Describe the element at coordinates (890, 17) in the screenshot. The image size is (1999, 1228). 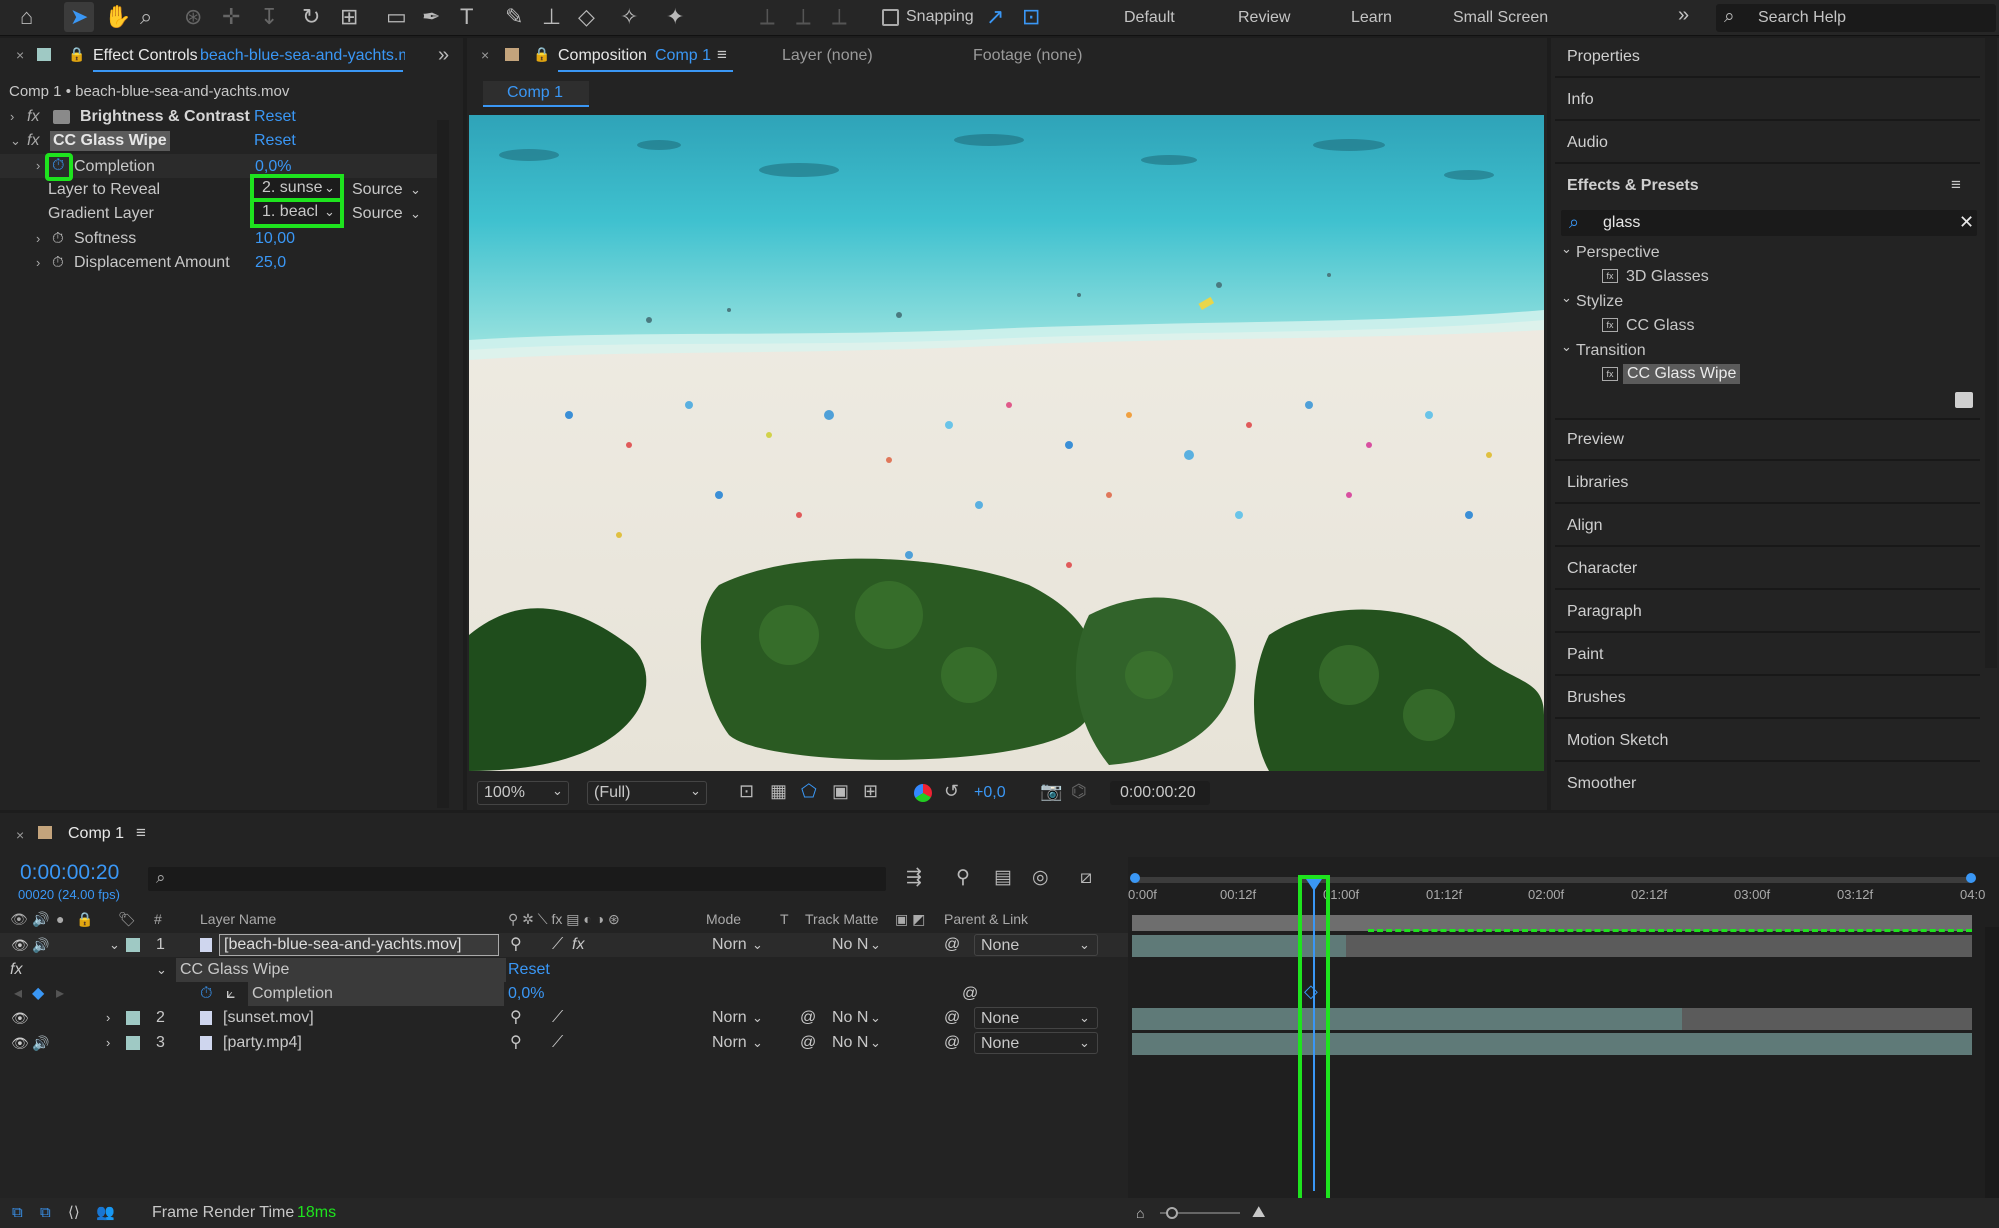
I see `snapping-checkbox` at that location.